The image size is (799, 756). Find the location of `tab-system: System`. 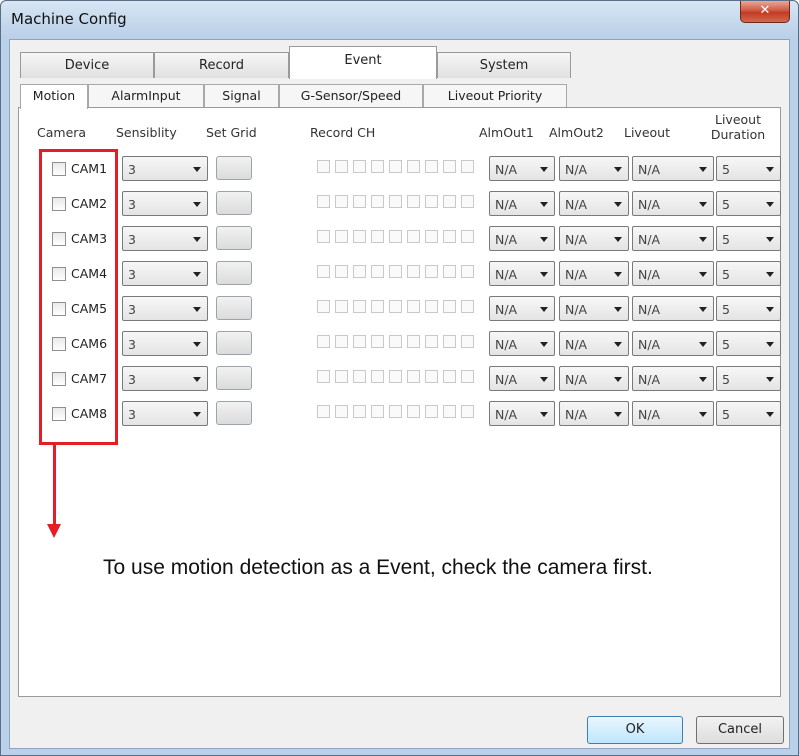

tab-system: System is located at coordinates (504, 65).